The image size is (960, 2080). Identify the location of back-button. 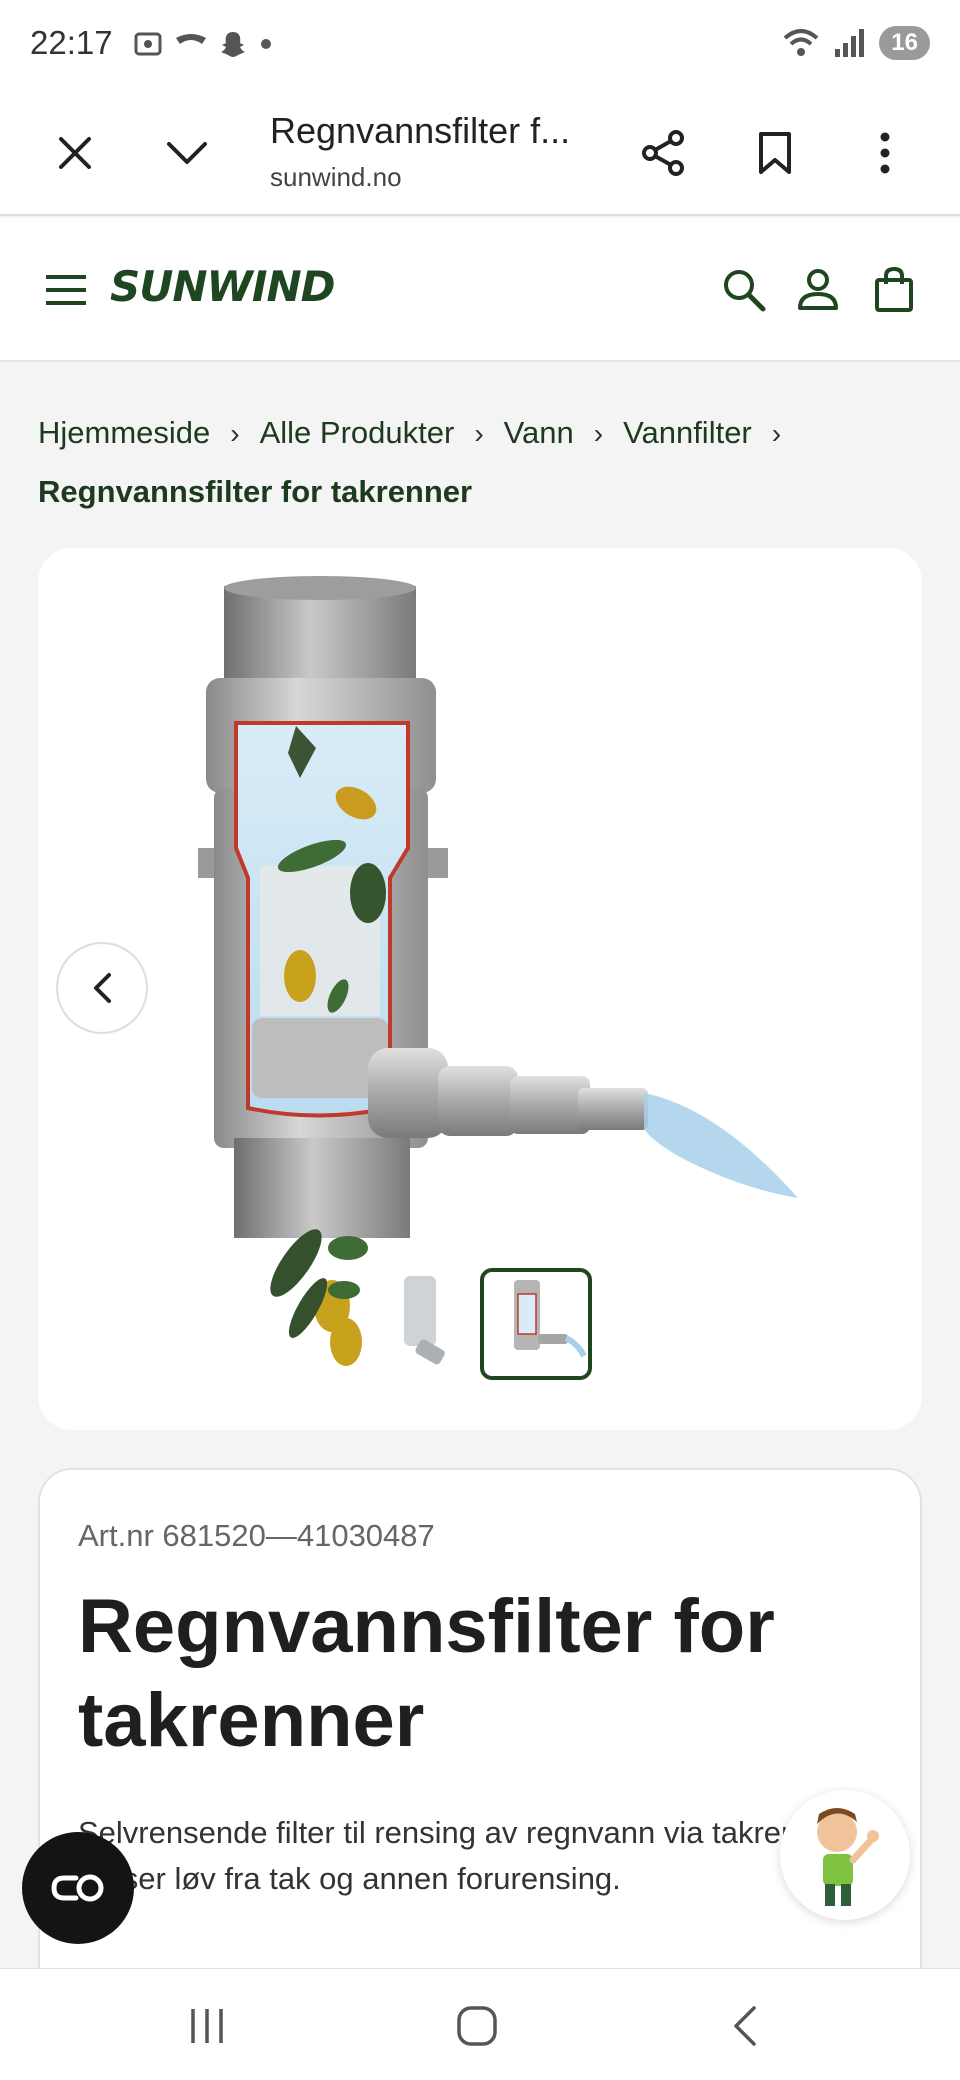
(745, 2026).